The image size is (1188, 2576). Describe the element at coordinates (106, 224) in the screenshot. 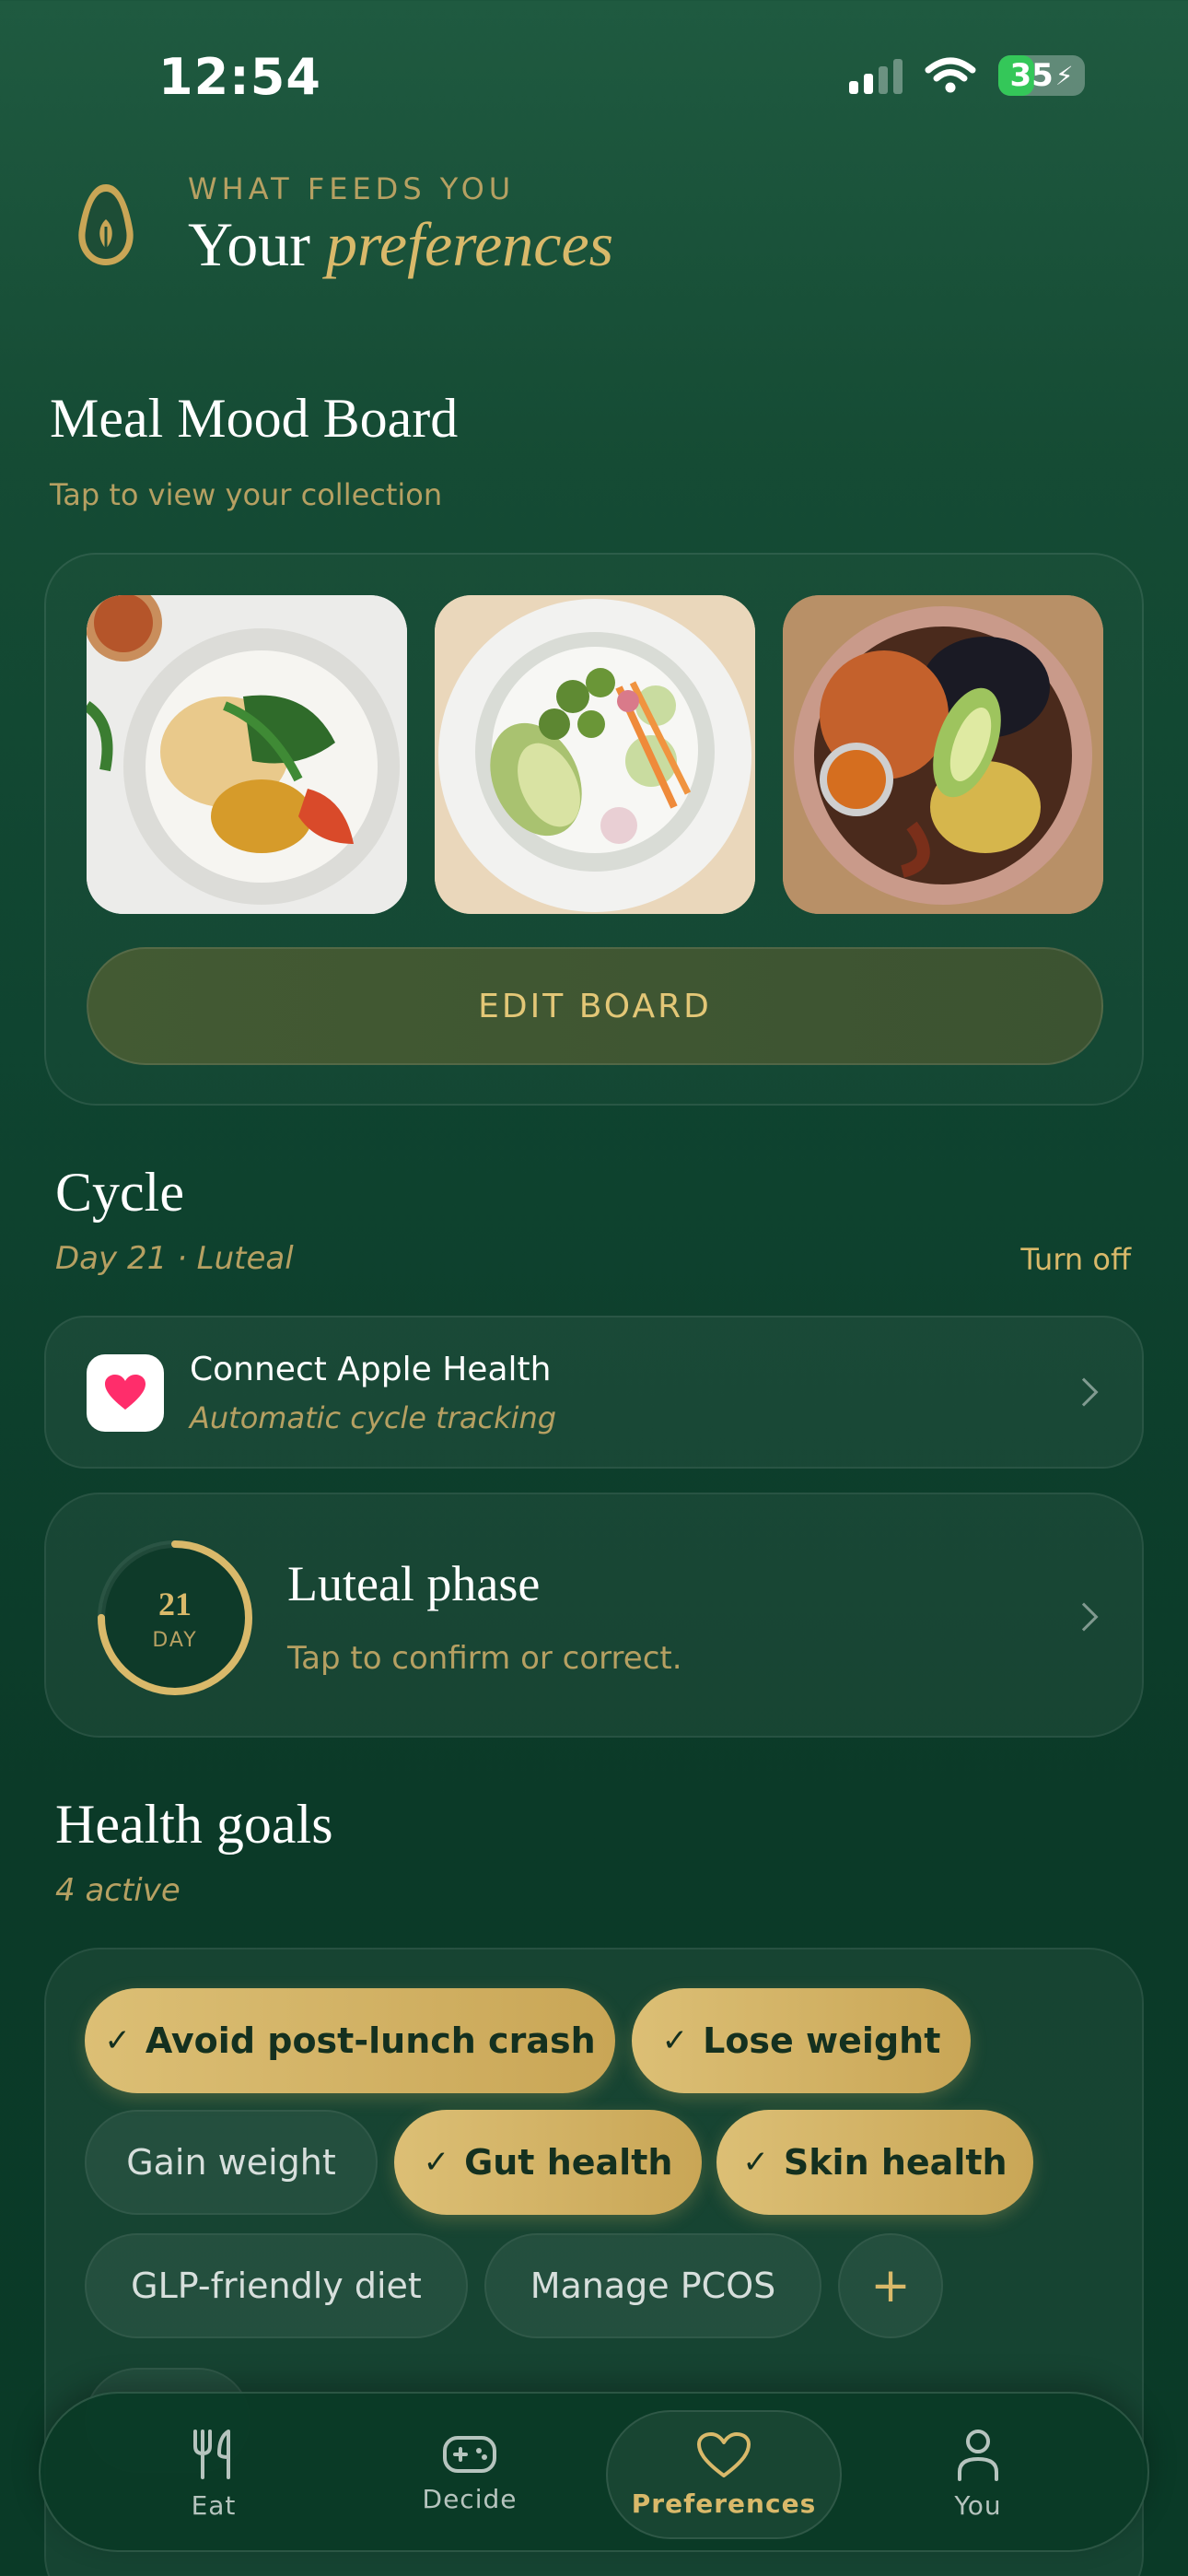

I see `avocado-logo-icon` at that location.